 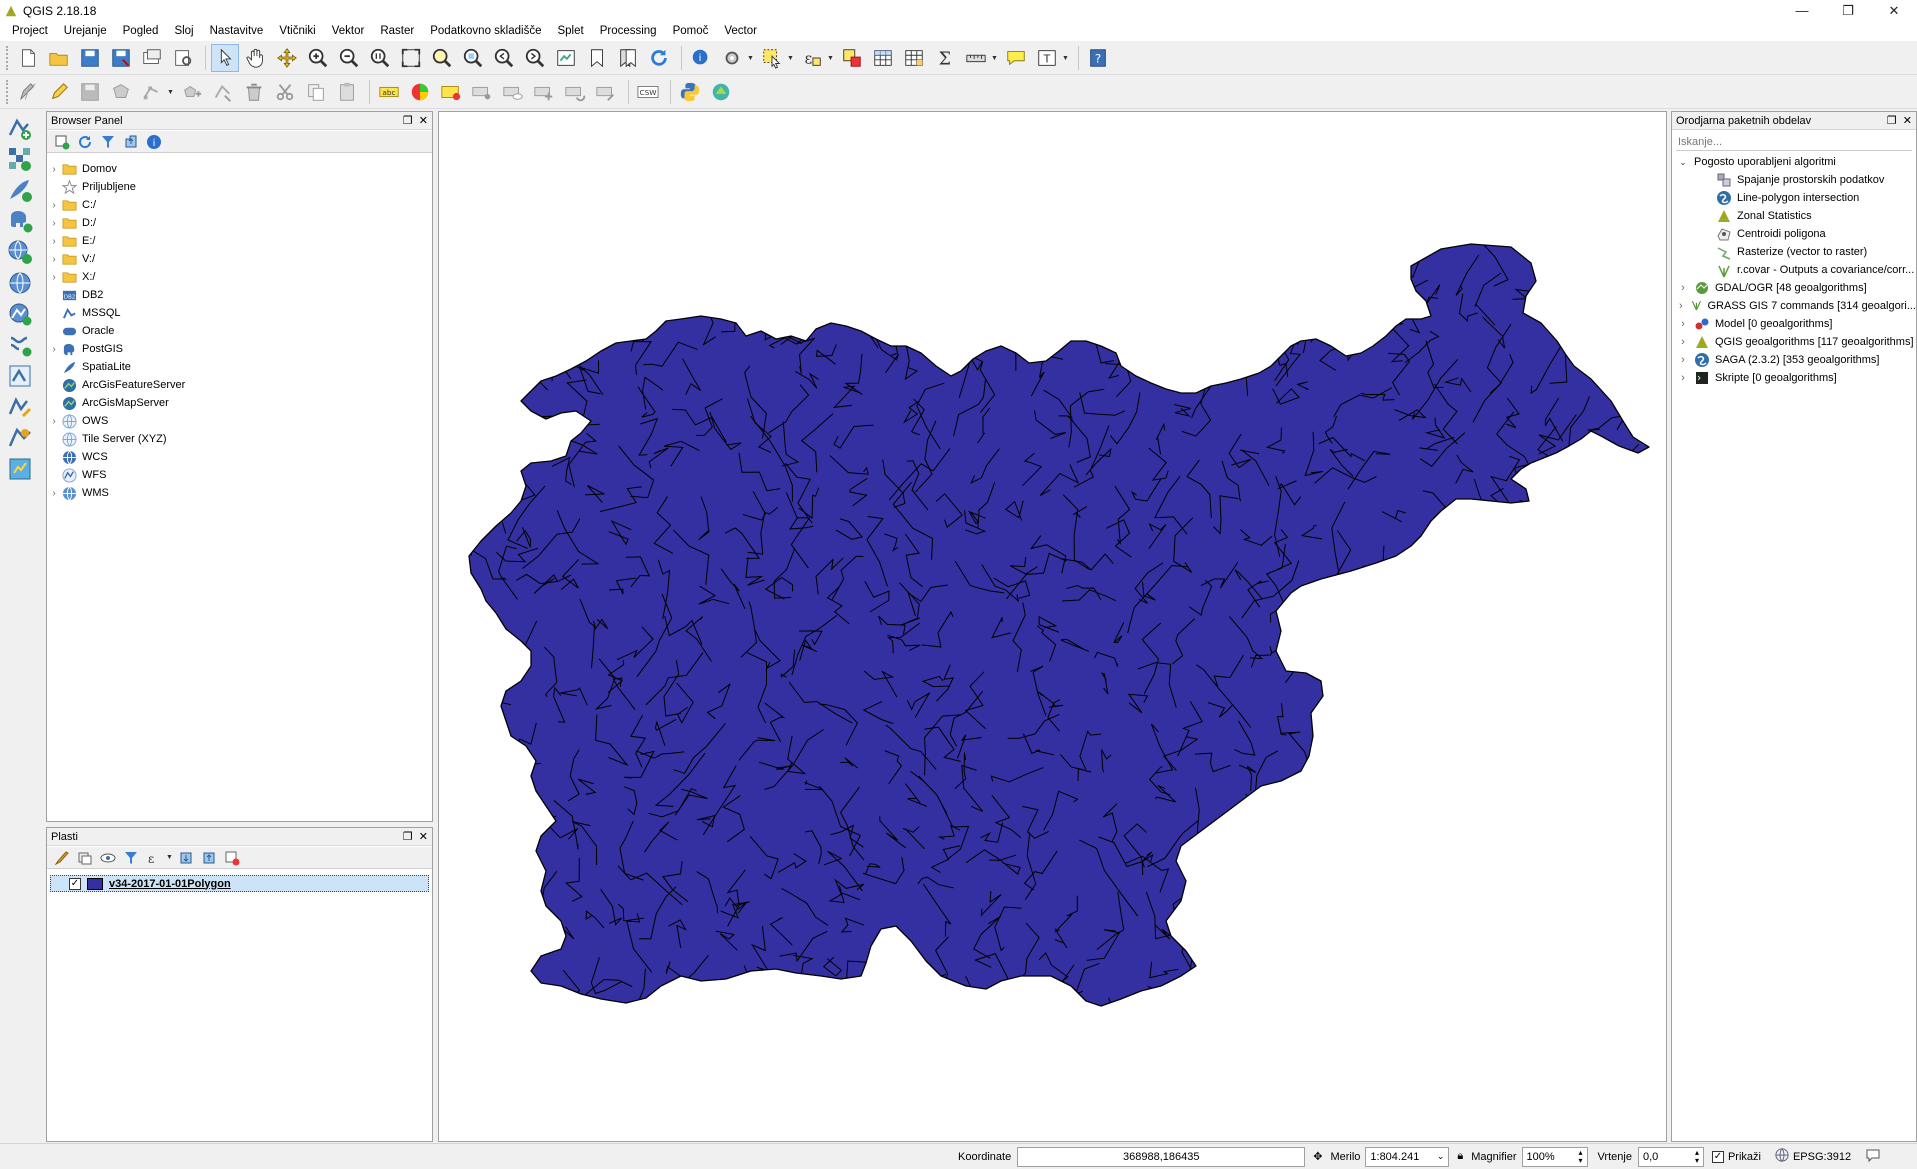 What do you see at coordinates (1460, 1156) in the screenshot?
I see `lock-icon: 🔒︎` at bounding box center [1460, 1156].